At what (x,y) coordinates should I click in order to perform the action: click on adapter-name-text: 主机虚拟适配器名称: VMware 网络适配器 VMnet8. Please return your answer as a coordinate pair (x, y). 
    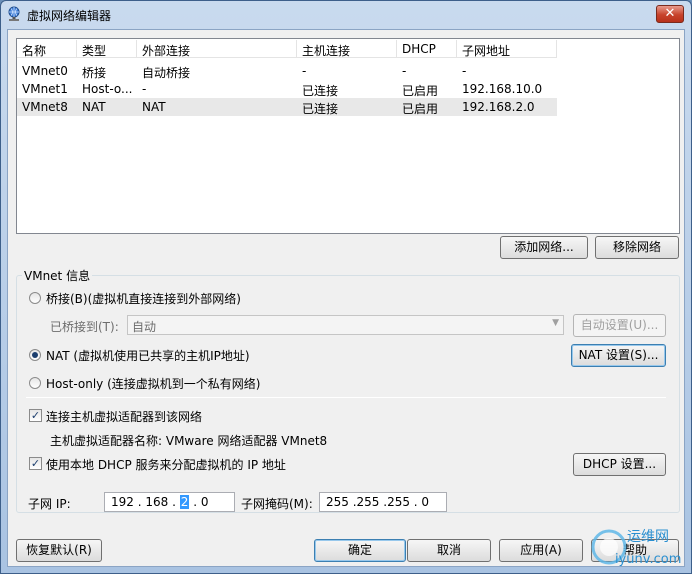
    Looking at the image, I should click on (189, 441).